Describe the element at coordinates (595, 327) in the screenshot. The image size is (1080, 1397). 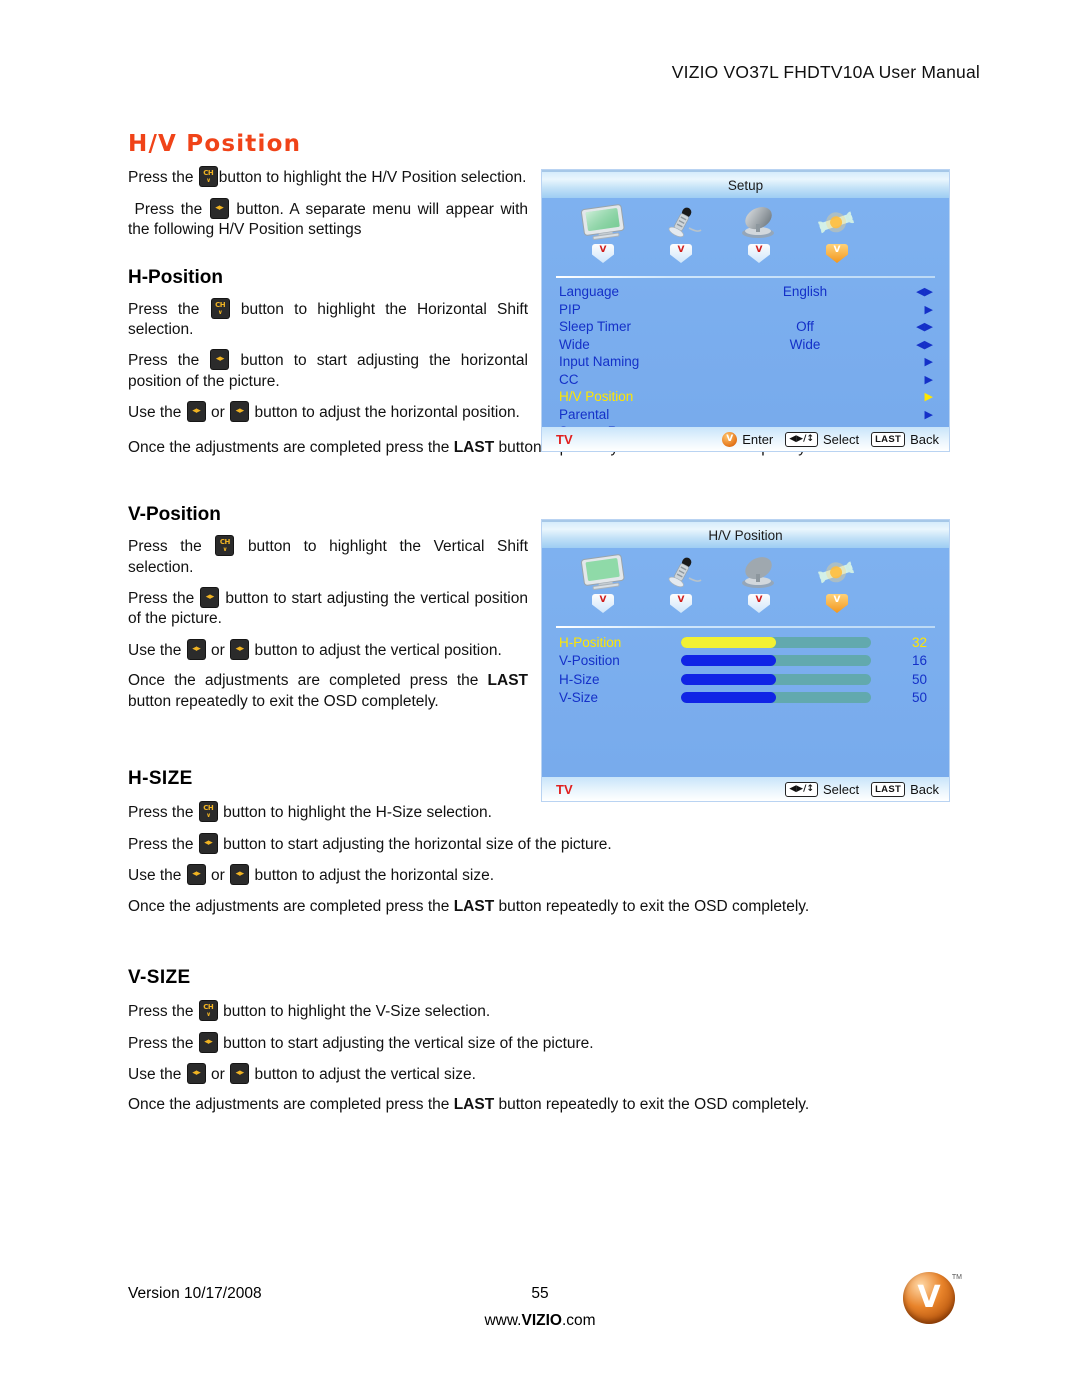
I see `row-label: Sleep Timer` at that location.